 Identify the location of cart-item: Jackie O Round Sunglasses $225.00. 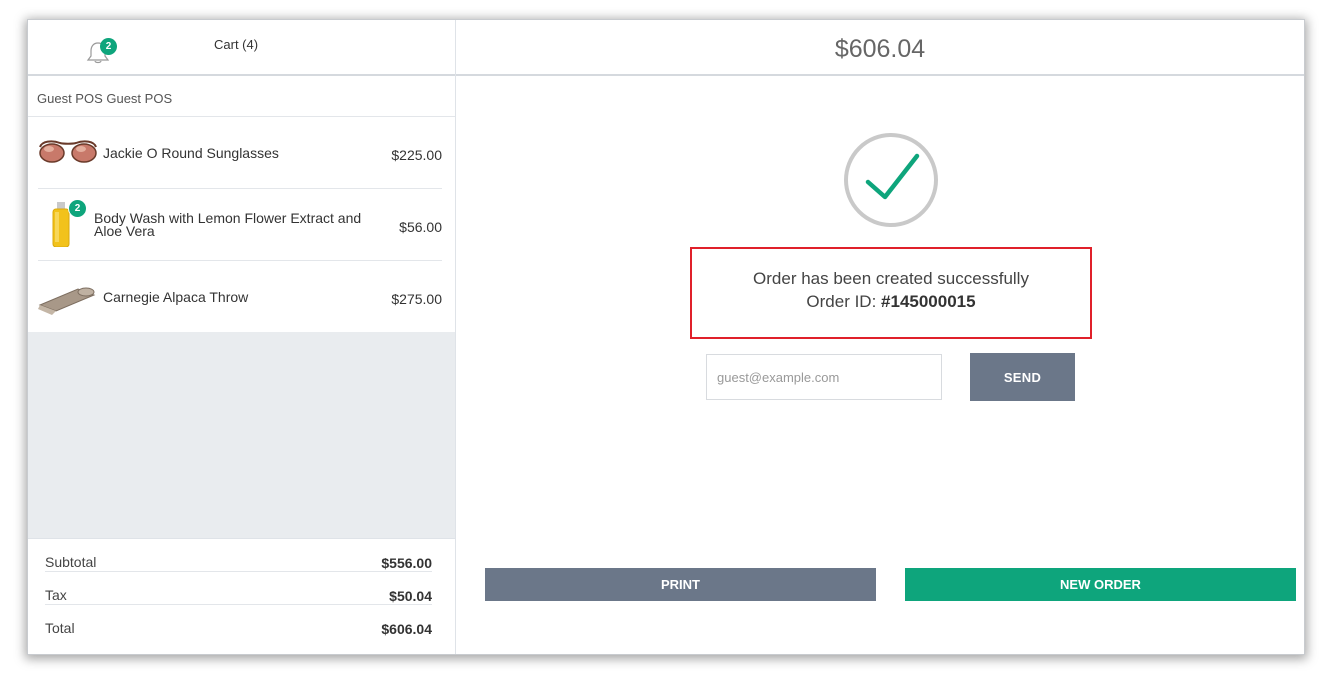
(240, 153).